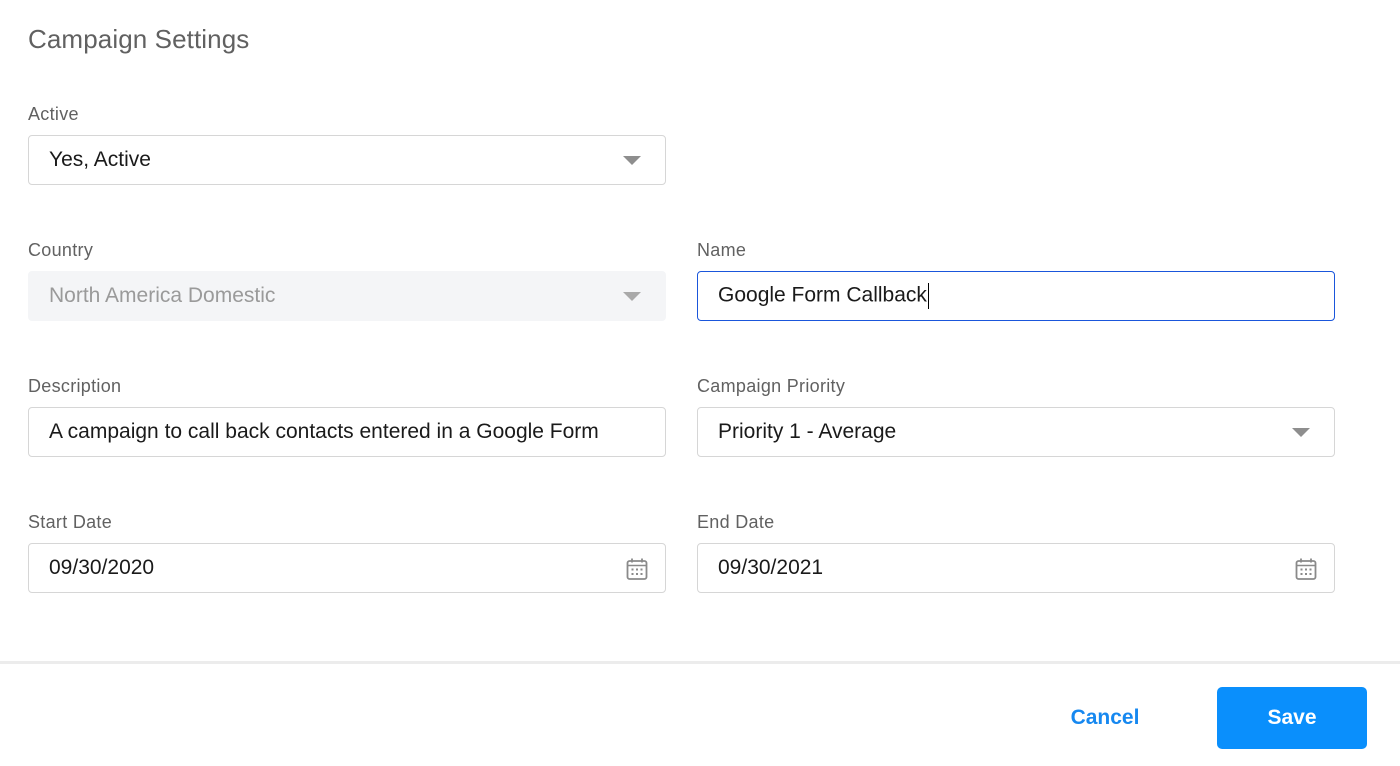 The image size is (1400, 766). I want to click on end-date-value: 09/30/2021, so click(771, 567).